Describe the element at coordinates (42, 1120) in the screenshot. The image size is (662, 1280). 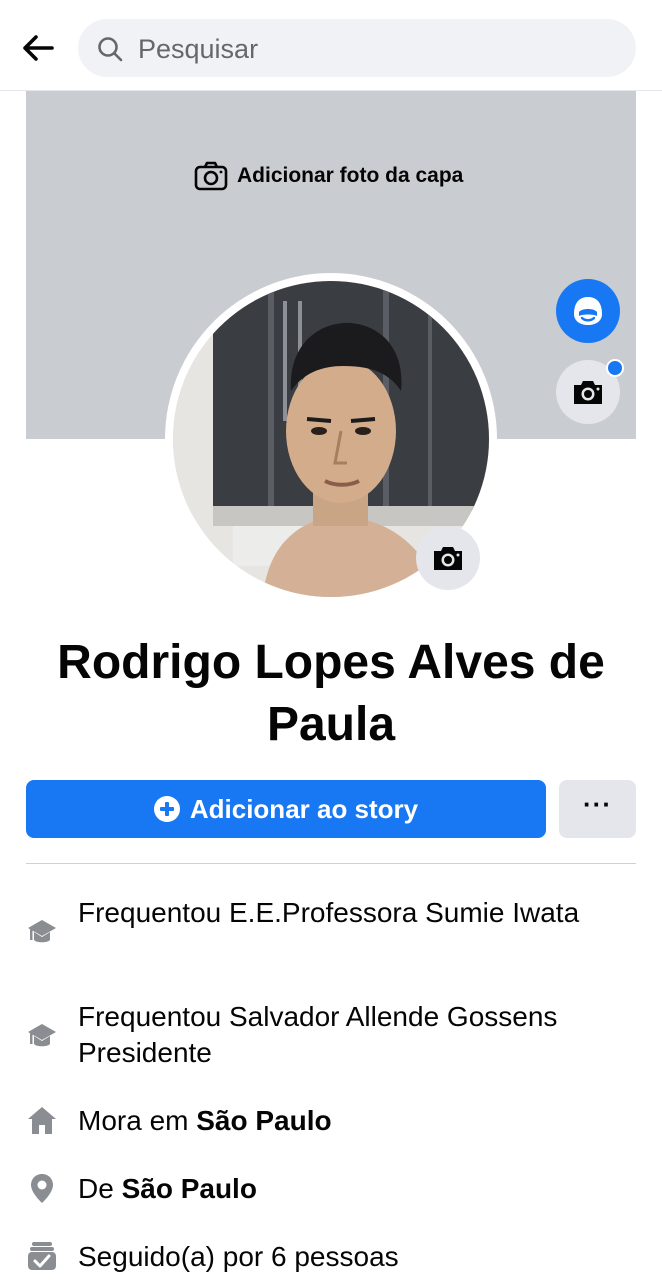
I see `home-icon` at that location.